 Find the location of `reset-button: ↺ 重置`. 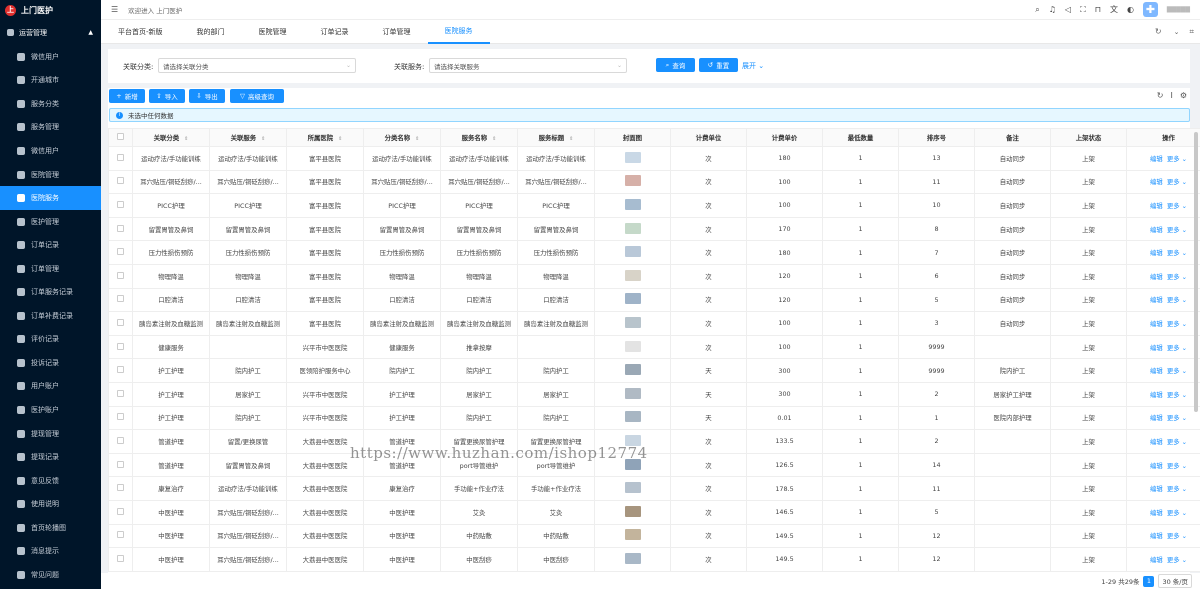

reset-button: ↺ 重置 is located at coordinates (718, 65).